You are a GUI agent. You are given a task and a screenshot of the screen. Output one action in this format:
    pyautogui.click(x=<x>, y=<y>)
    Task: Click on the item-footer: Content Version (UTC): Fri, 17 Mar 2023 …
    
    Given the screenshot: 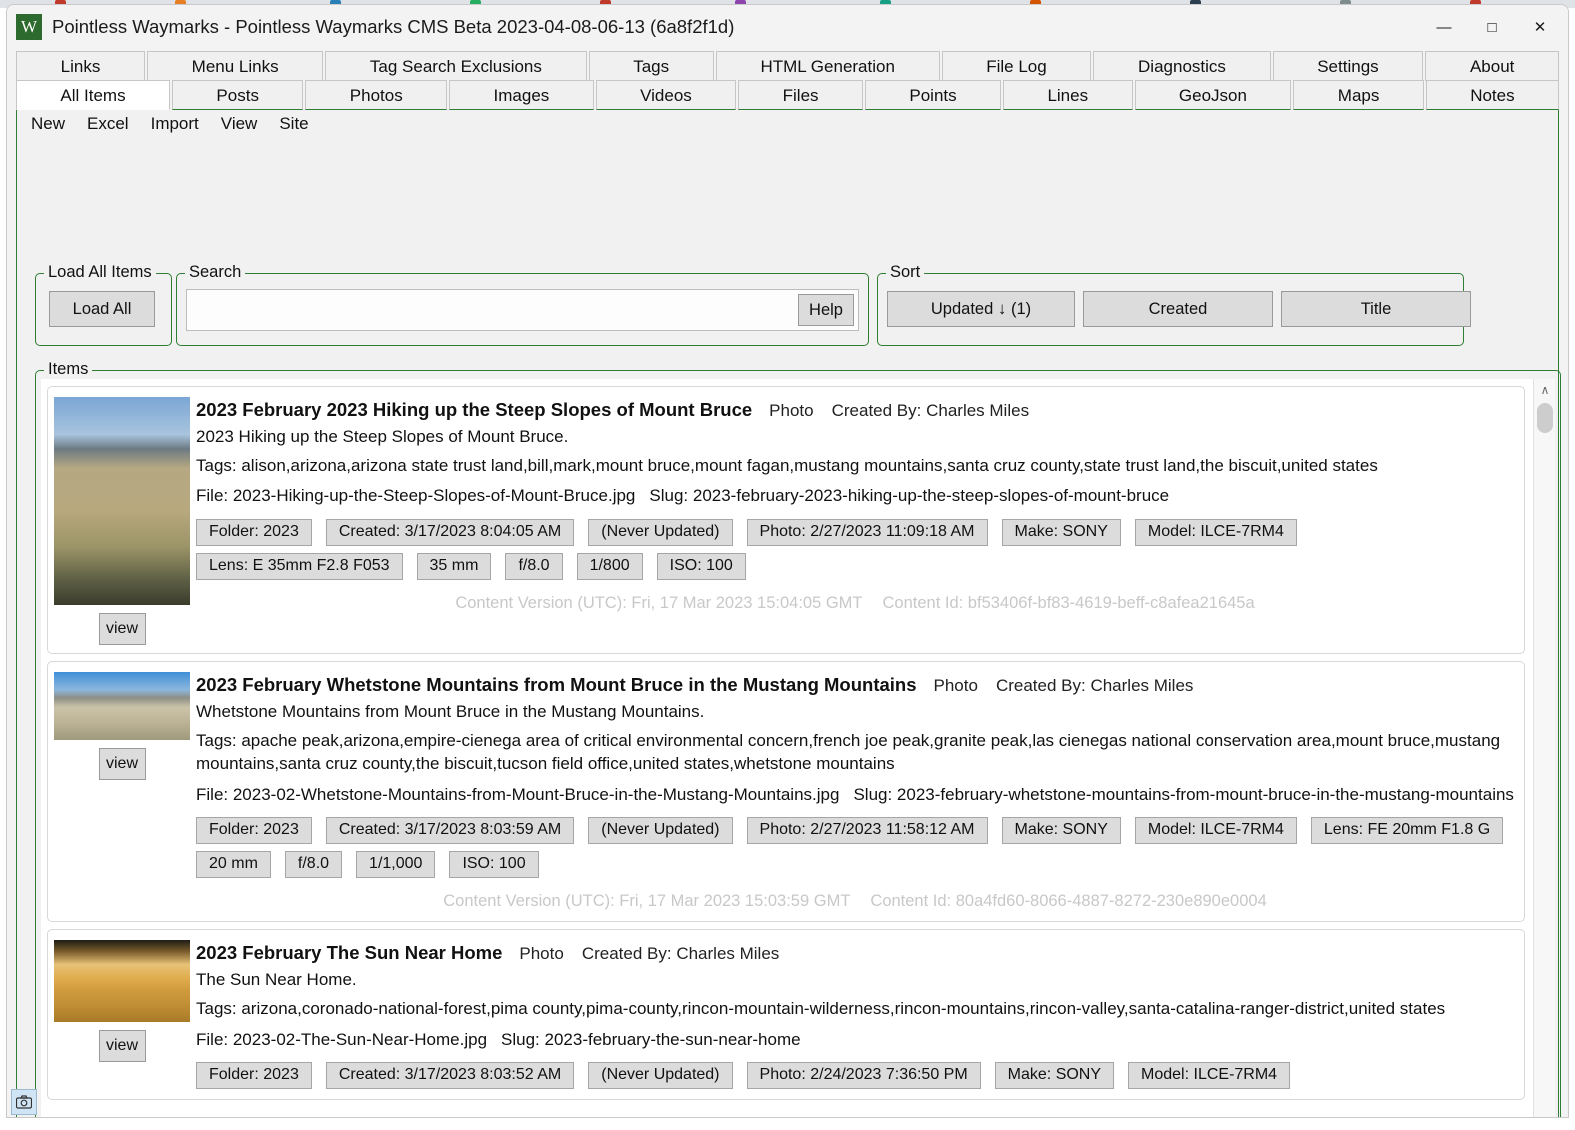 What is the action you would take?
    pyautogui.click(x=855, y=901)
    